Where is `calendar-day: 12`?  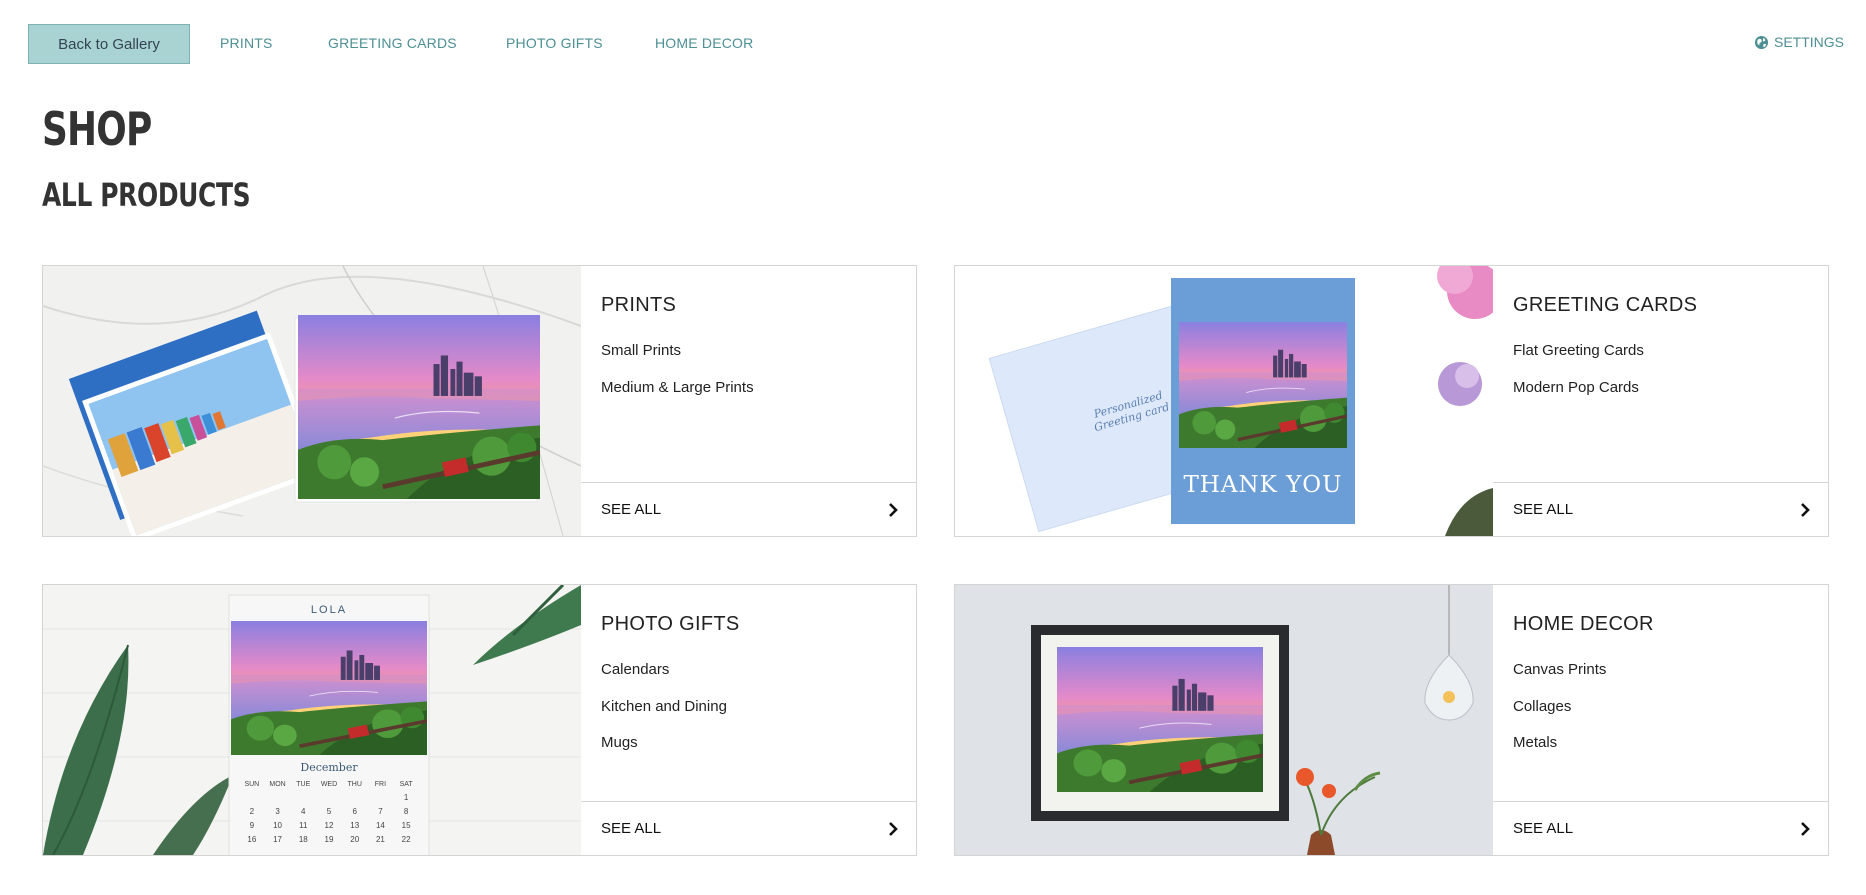 calendar-day: 12 is located at coordinates (329, 825).